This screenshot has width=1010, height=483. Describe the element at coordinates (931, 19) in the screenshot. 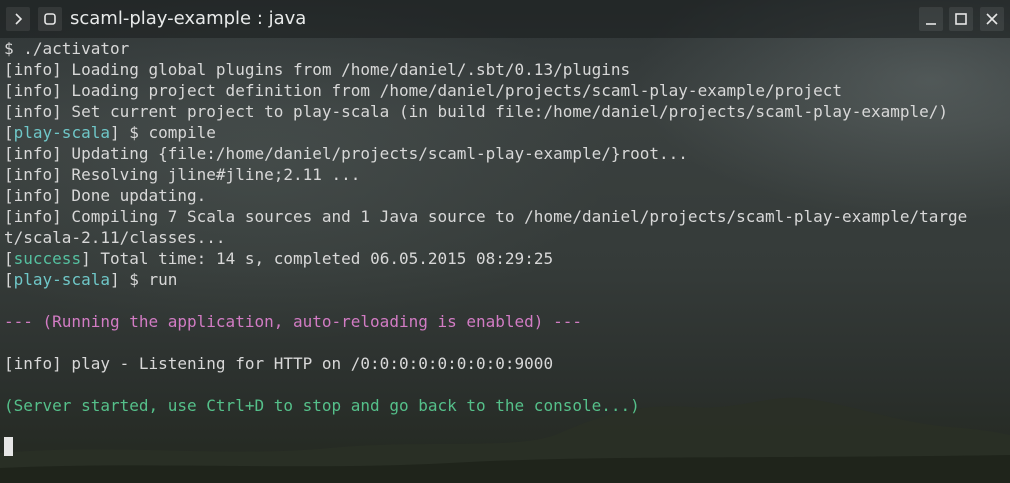

I see `minimize-button` at that location.